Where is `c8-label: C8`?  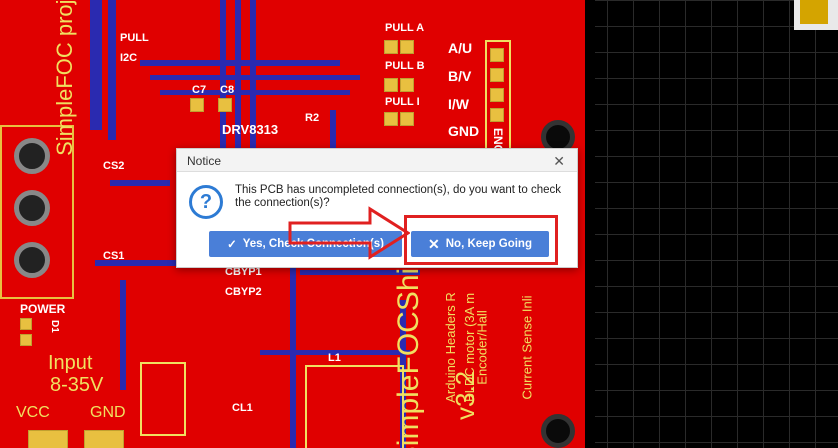
c8-label: C8 is located at coordinates (227, 90).